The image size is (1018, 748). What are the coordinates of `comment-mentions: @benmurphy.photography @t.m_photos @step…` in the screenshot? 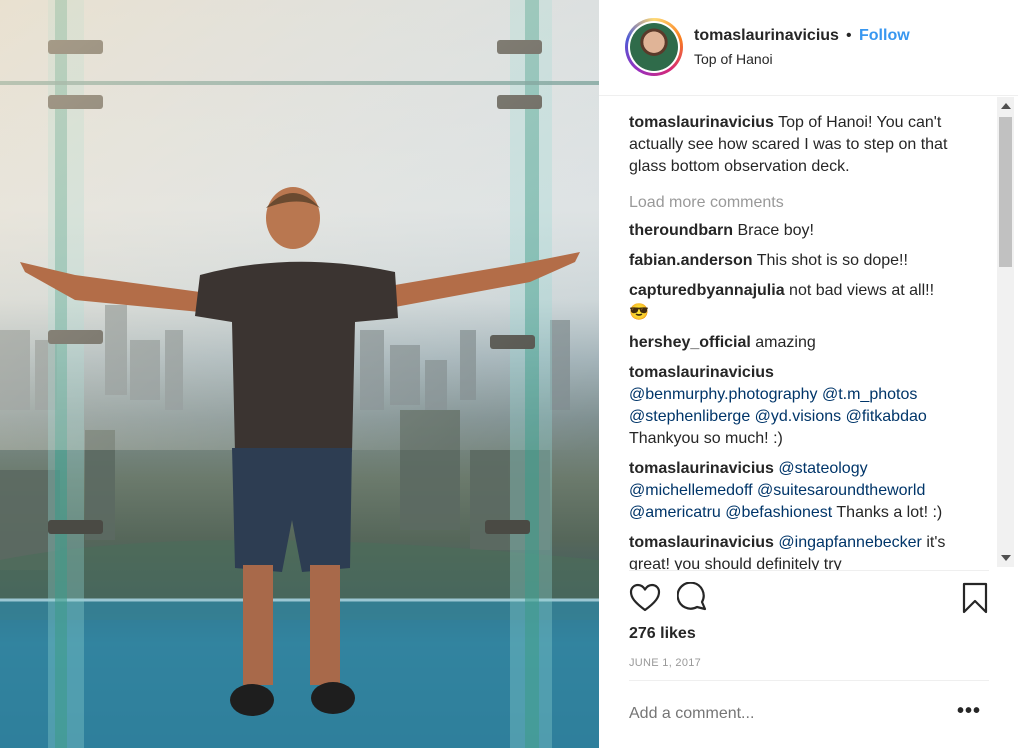 It's located at (778, 405).